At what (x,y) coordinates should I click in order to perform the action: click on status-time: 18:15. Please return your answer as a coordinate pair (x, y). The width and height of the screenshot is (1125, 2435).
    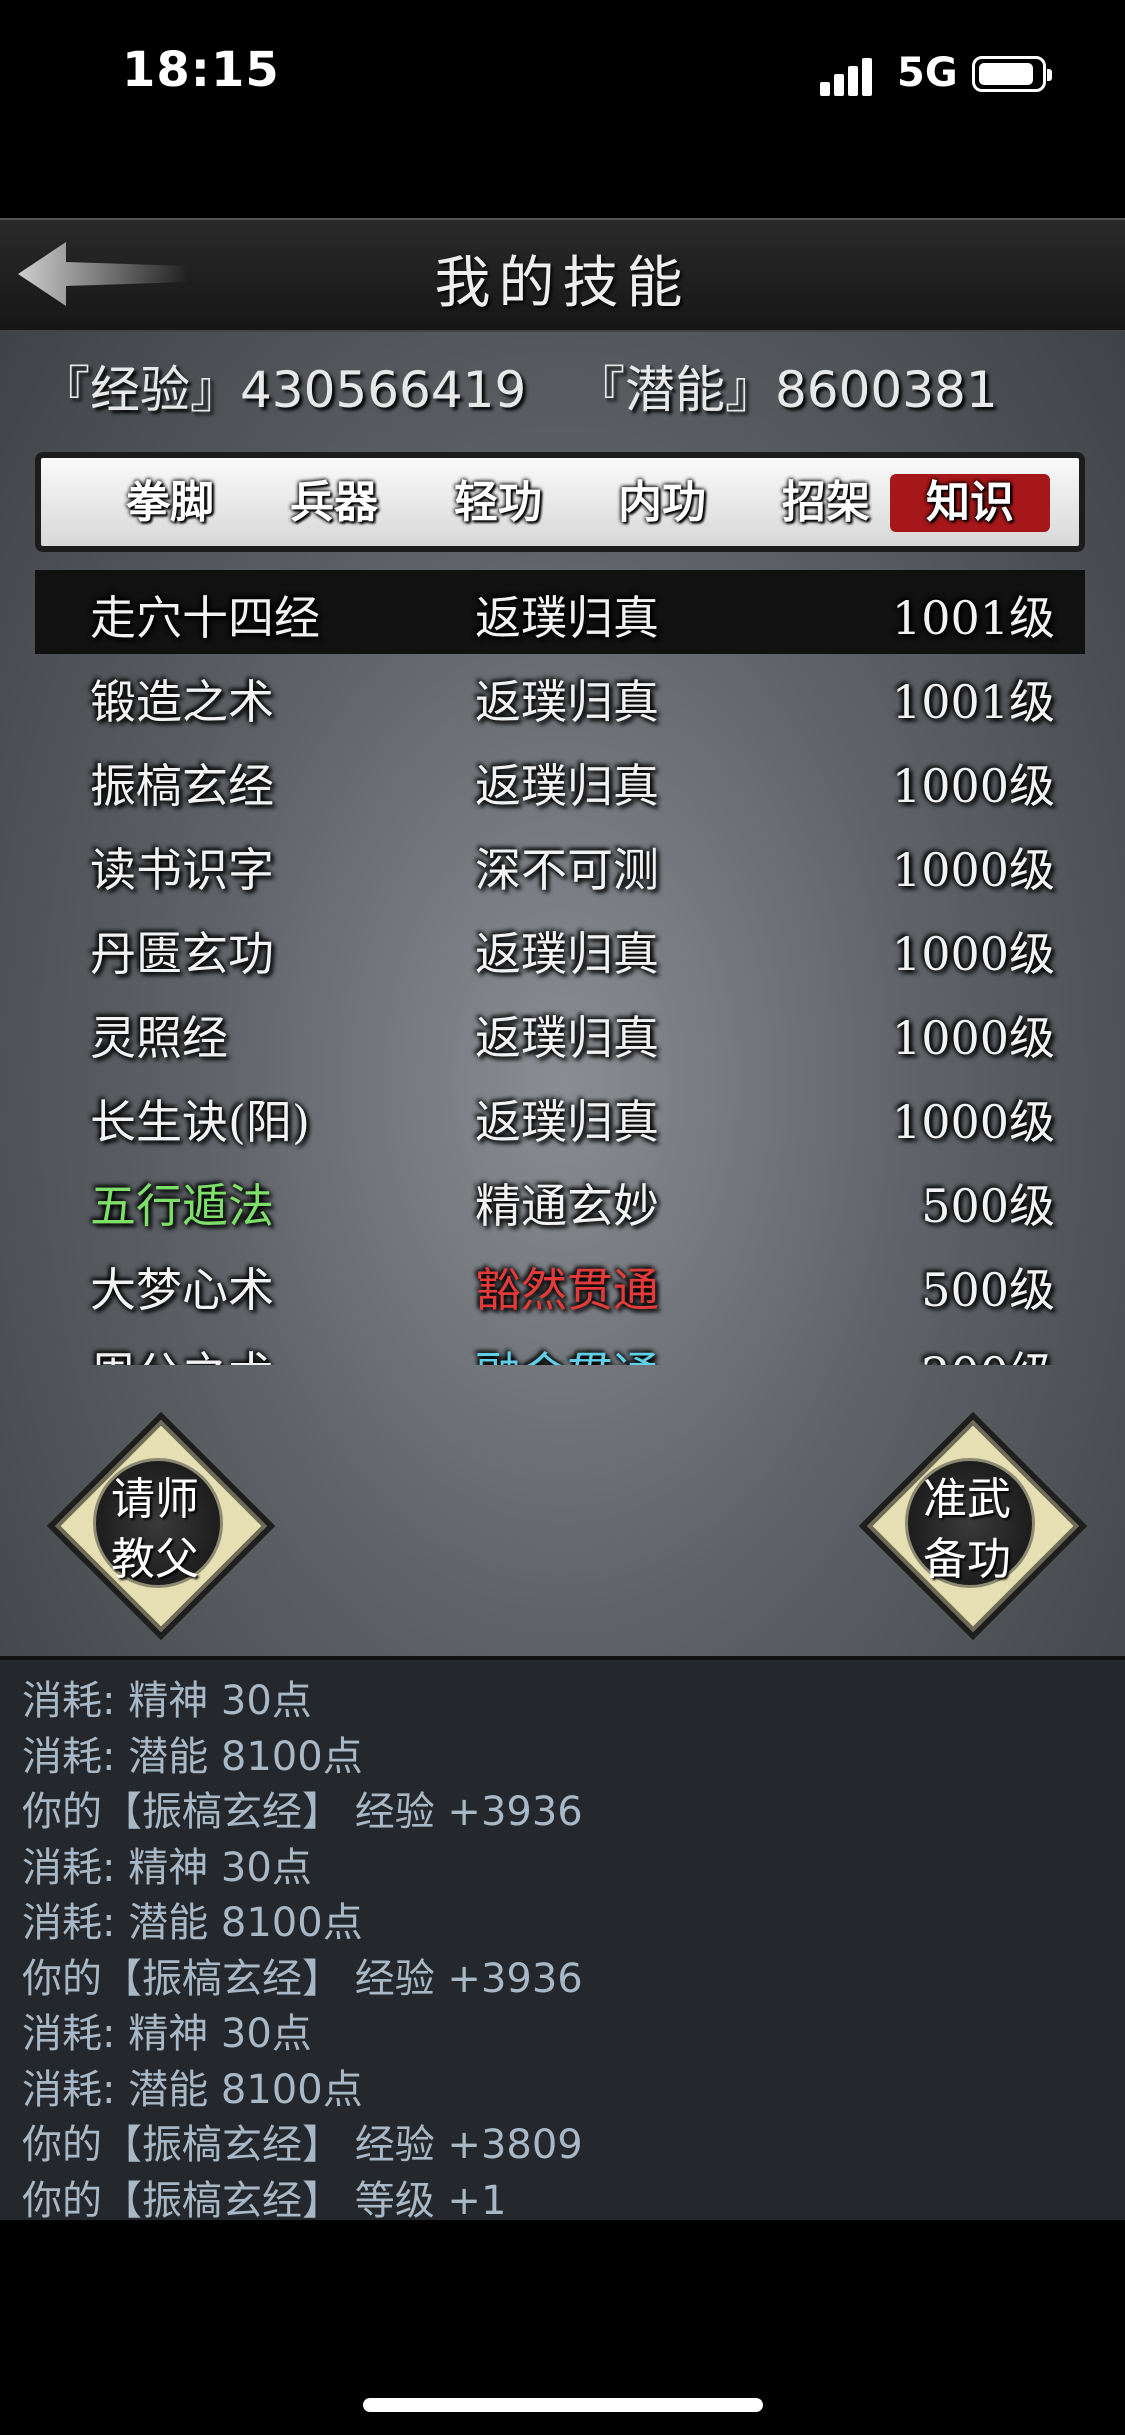
    Looking at the image, I should click on (201, 70).